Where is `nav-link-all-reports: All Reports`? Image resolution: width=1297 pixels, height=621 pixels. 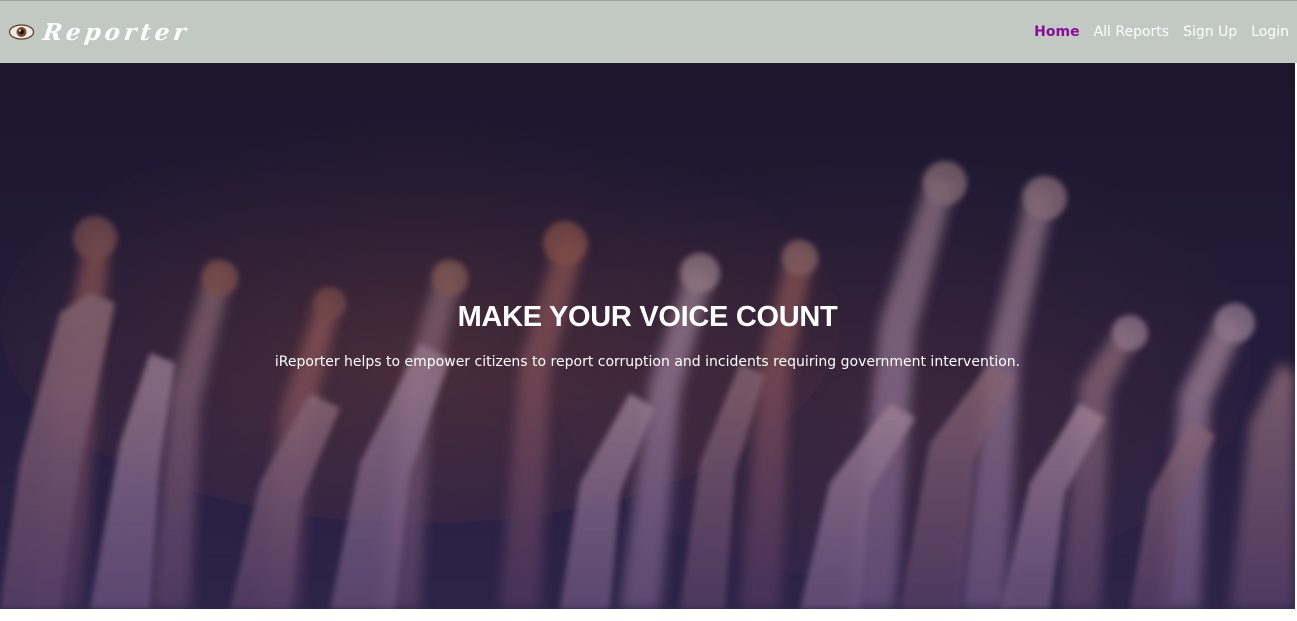
nav-link-all-reports: All Reports is located at coordinates (1132, 32).